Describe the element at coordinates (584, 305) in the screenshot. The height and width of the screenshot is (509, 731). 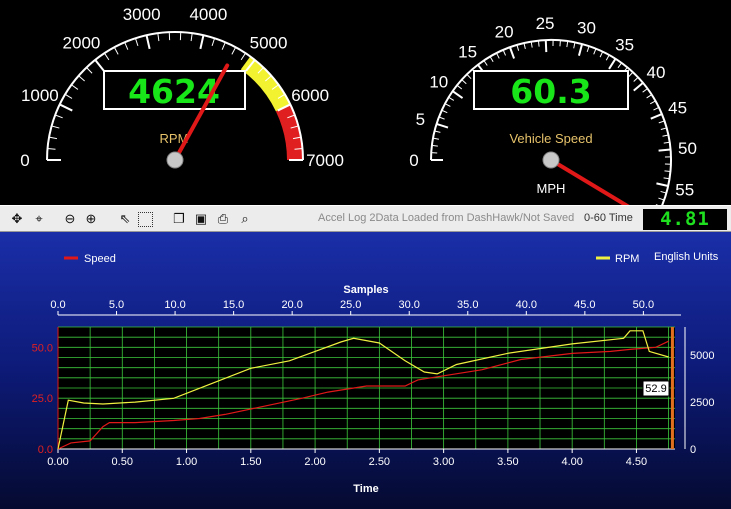
I see `samples-tick-label: 45.0` at that location.